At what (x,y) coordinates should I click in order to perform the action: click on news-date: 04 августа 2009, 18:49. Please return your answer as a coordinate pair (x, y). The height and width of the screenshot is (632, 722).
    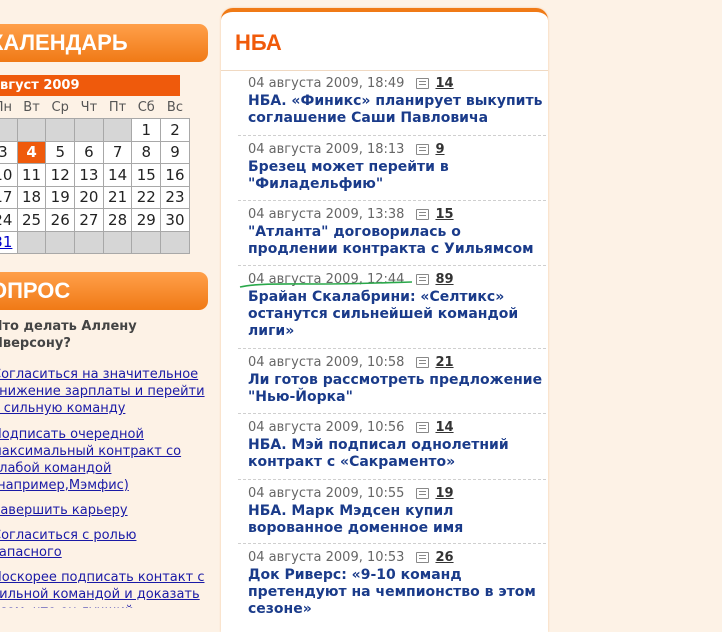
    Looking at the image, I should click on (326, 83).